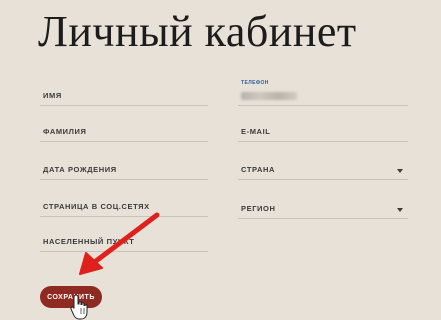 This screenshot has width=441, height=320. What do you see at coordinates (119, 243) in the screenshot?
I see `red-arrow-annotation` at bounding box center [119, 243].